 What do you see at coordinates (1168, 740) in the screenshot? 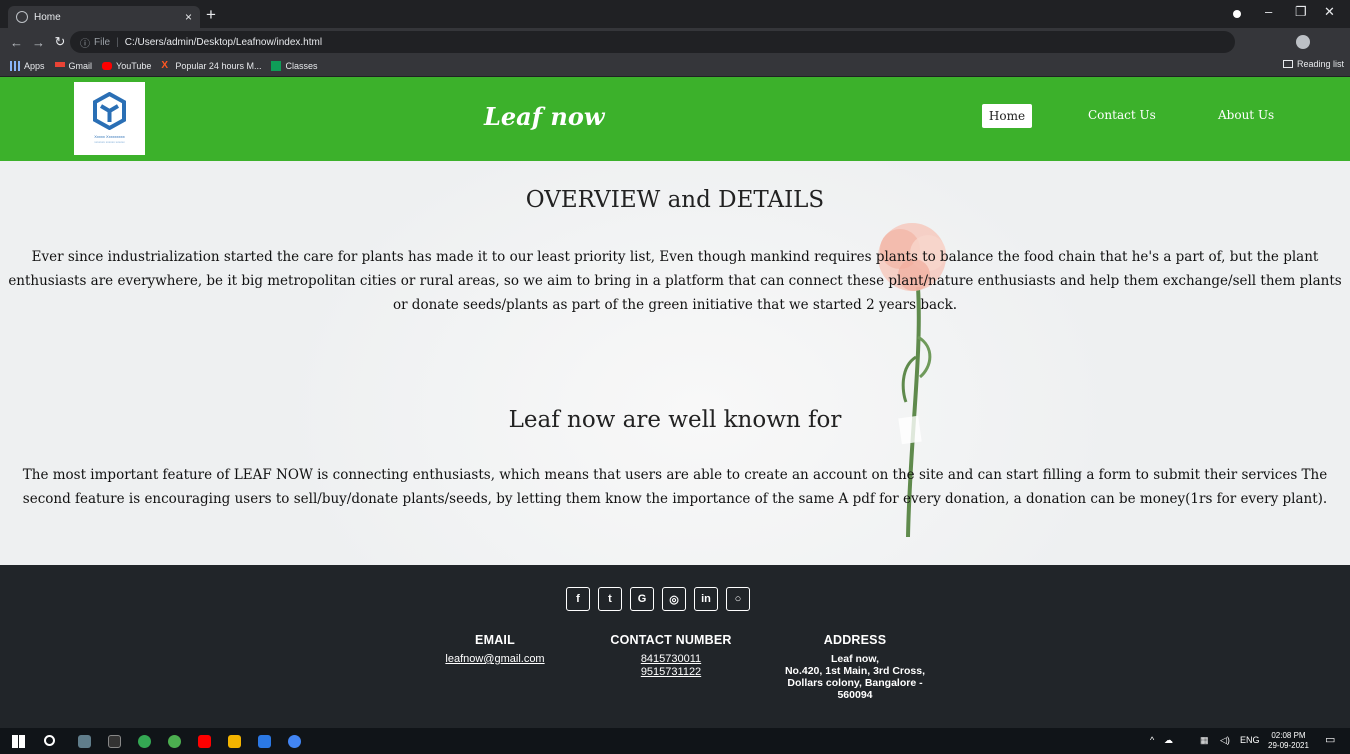
I see `onedrive-icon: ☁` at bounding box center [1168, 740].